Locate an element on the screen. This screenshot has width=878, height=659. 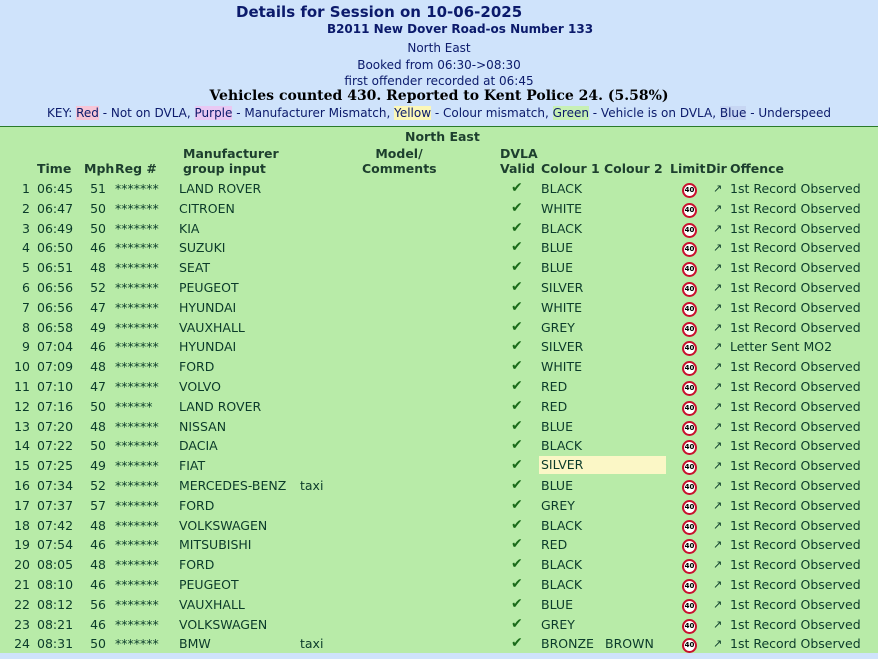
row-manufacturer: BMW is located at coordinates (195, 644).